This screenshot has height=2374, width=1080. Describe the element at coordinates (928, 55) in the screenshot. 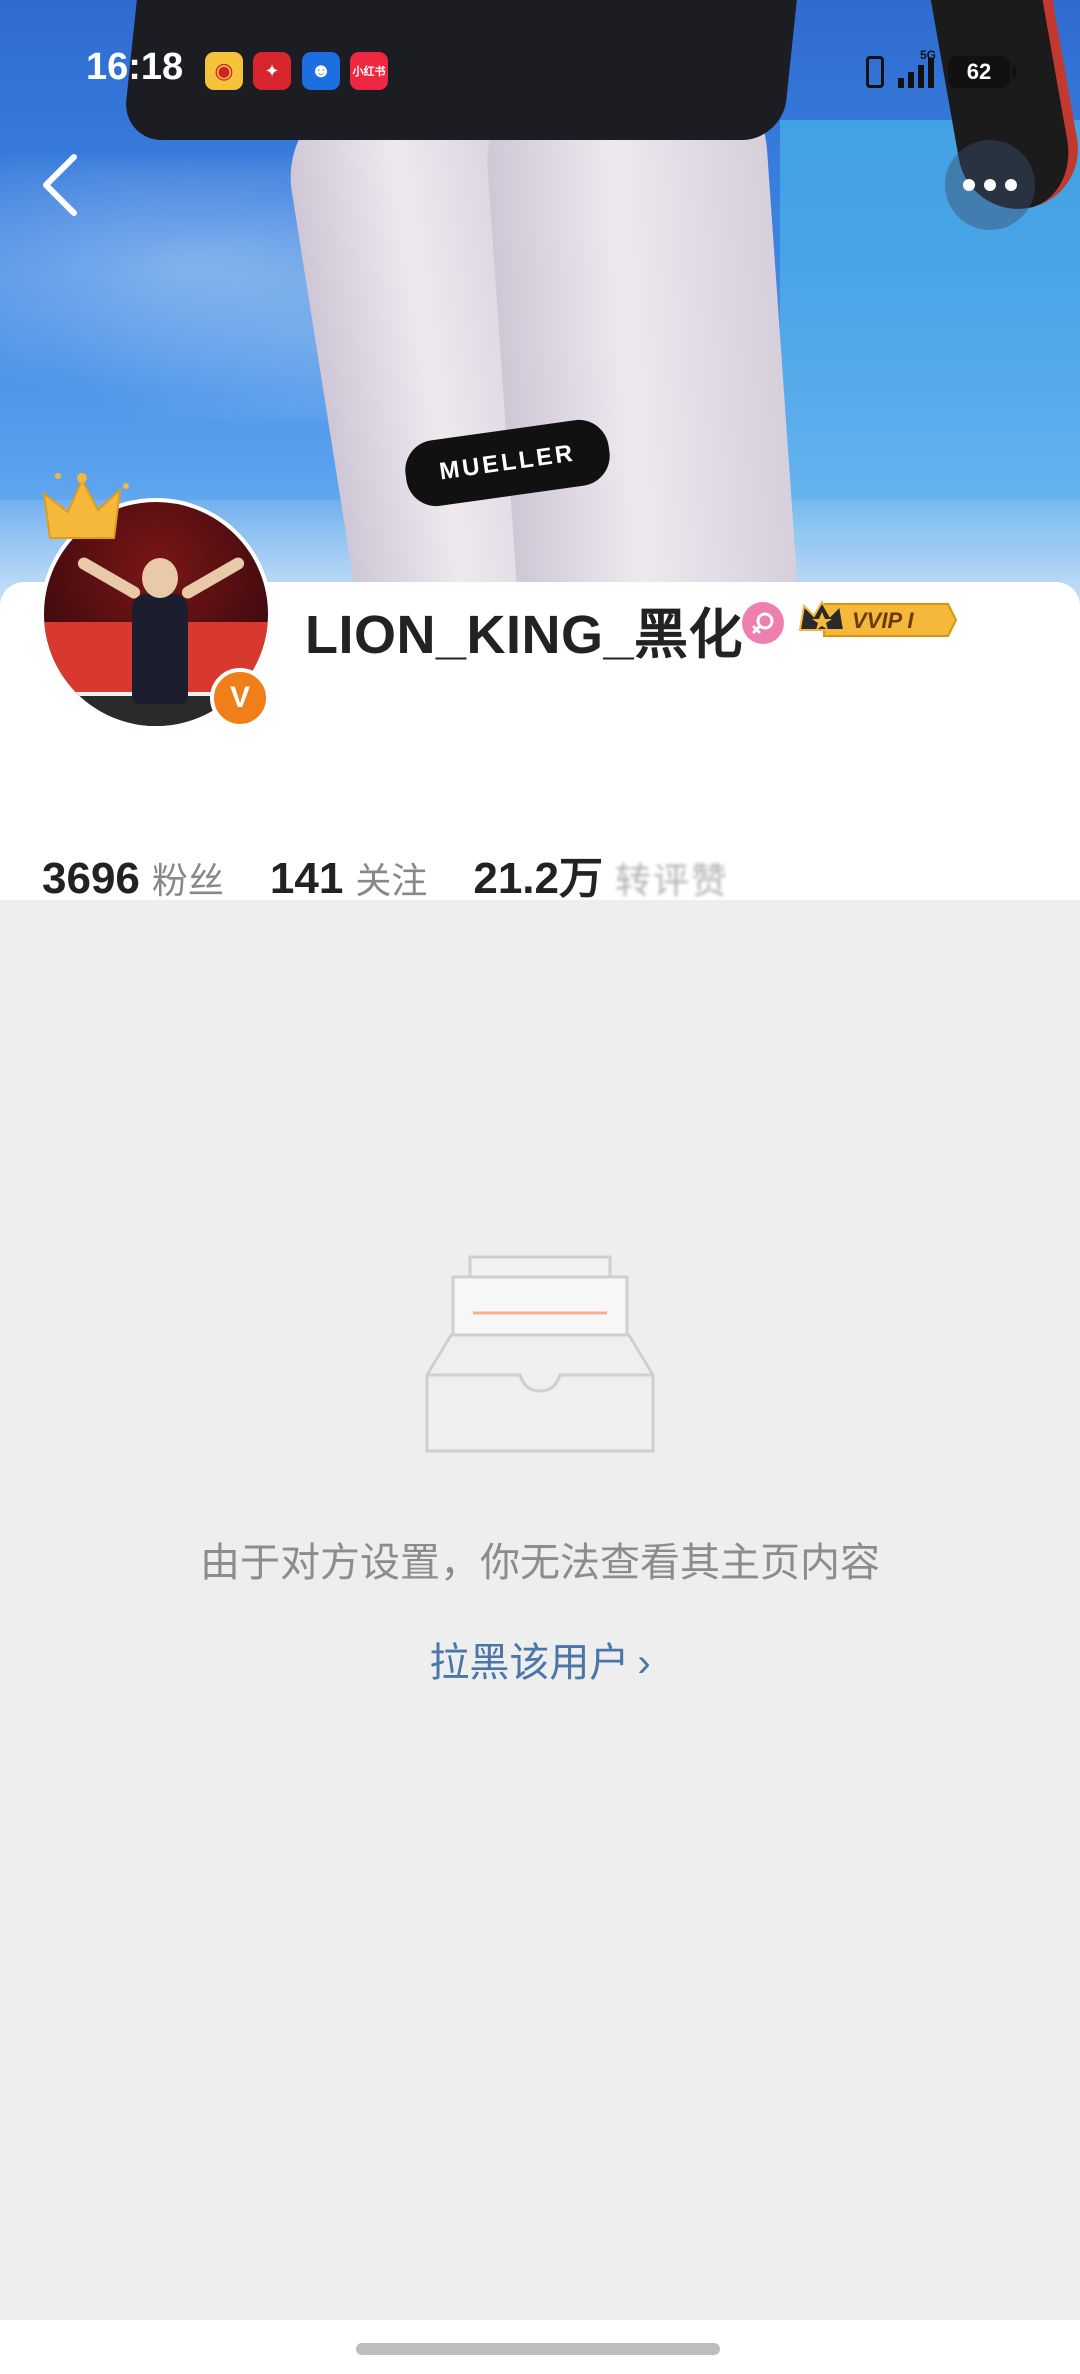

I see `network-type: 5G` at that location.